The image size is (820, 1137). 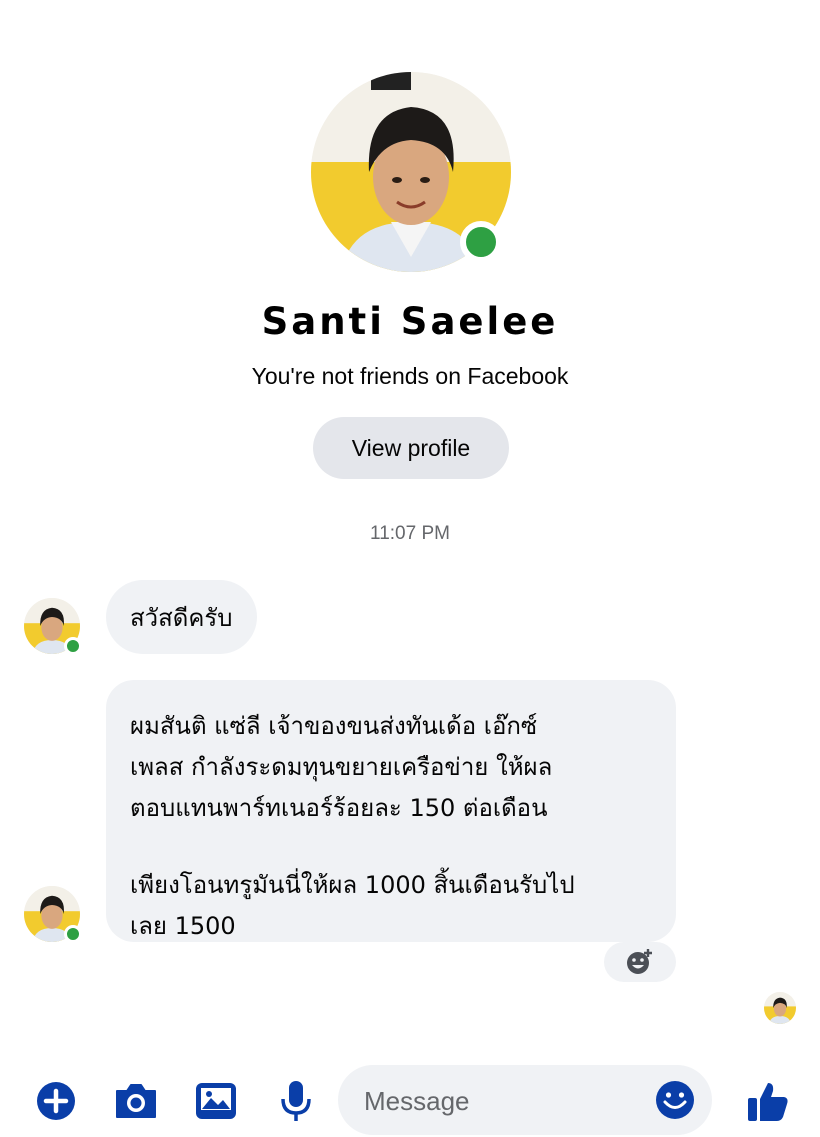 I want to click on thumbs-up-icon, so click(x=768, y=1102).